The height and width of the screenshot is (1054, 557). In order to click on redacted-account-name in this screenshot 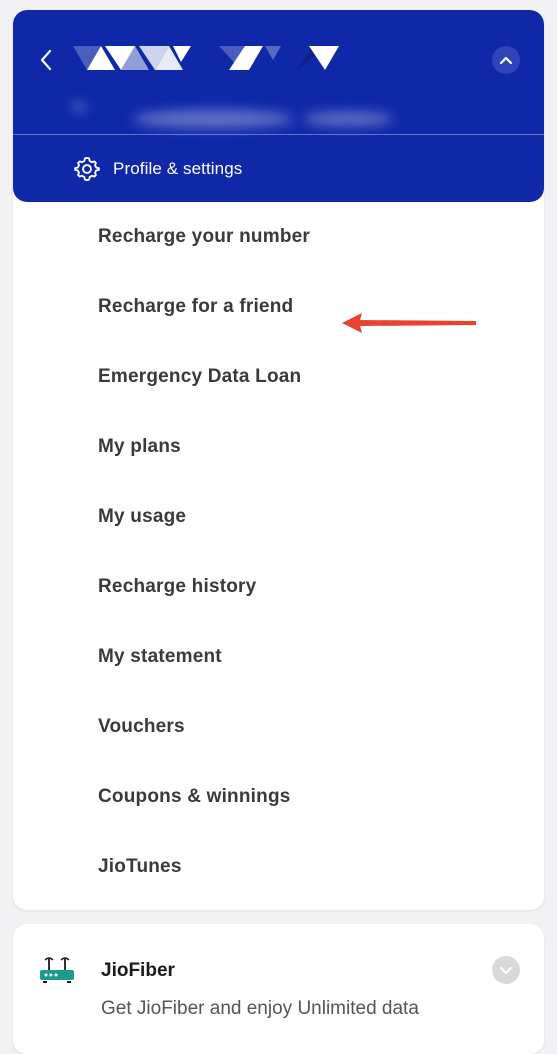, I will do `click(206, 58)`.